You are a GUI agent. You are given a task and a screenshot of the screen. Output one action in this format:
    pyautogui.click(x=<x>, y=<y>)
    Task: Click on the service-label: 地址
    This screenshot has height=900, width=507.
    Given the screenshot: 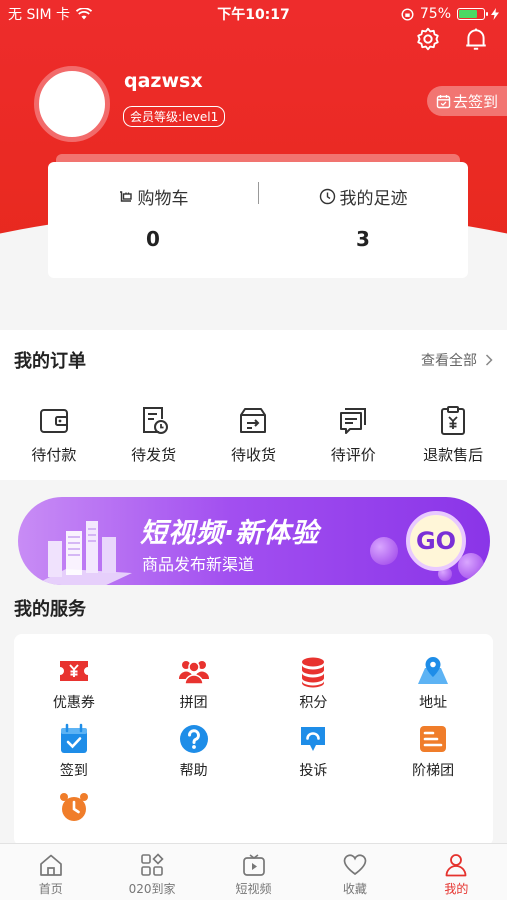 What is the action you would take?
    pyautogui.click(x=433, y=703)
    